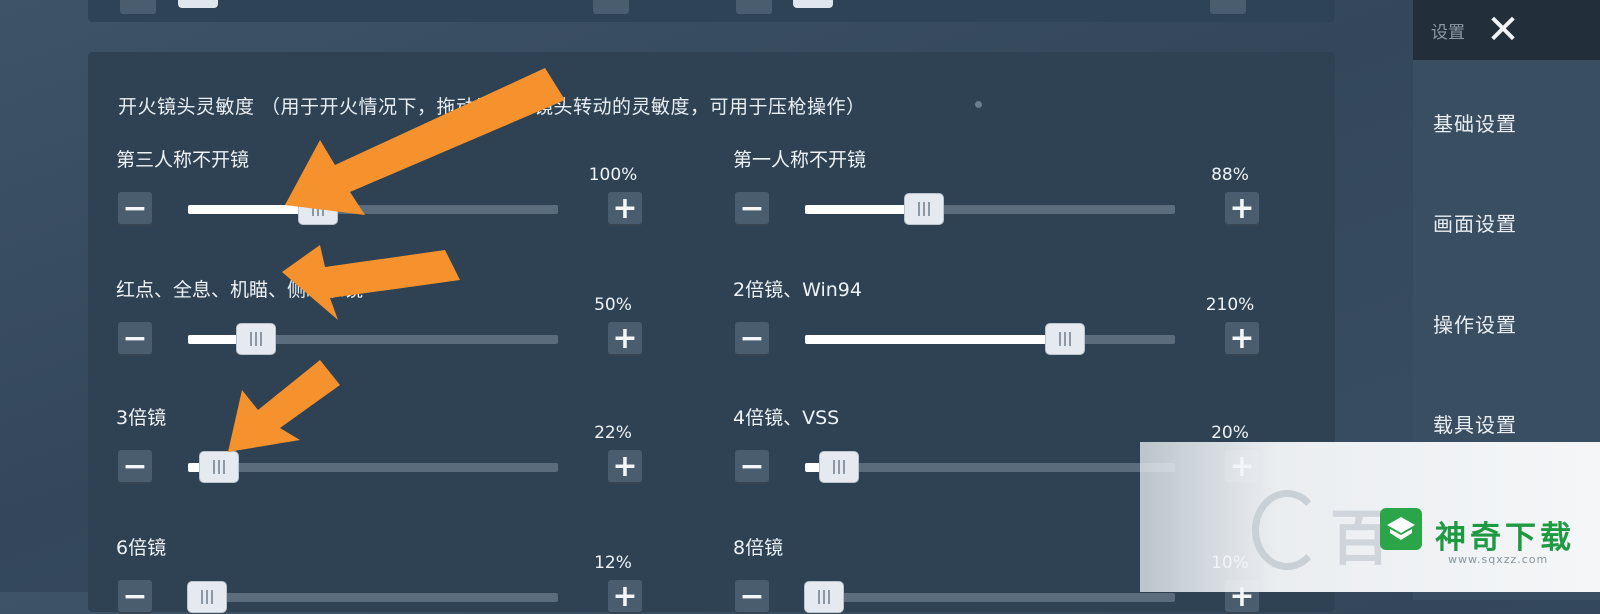 The width and height of the screenshot is (1600, 614). Describe the element at coordinates (613, 175) in the screenshot. I see `slider-percent: 100%` at that location.